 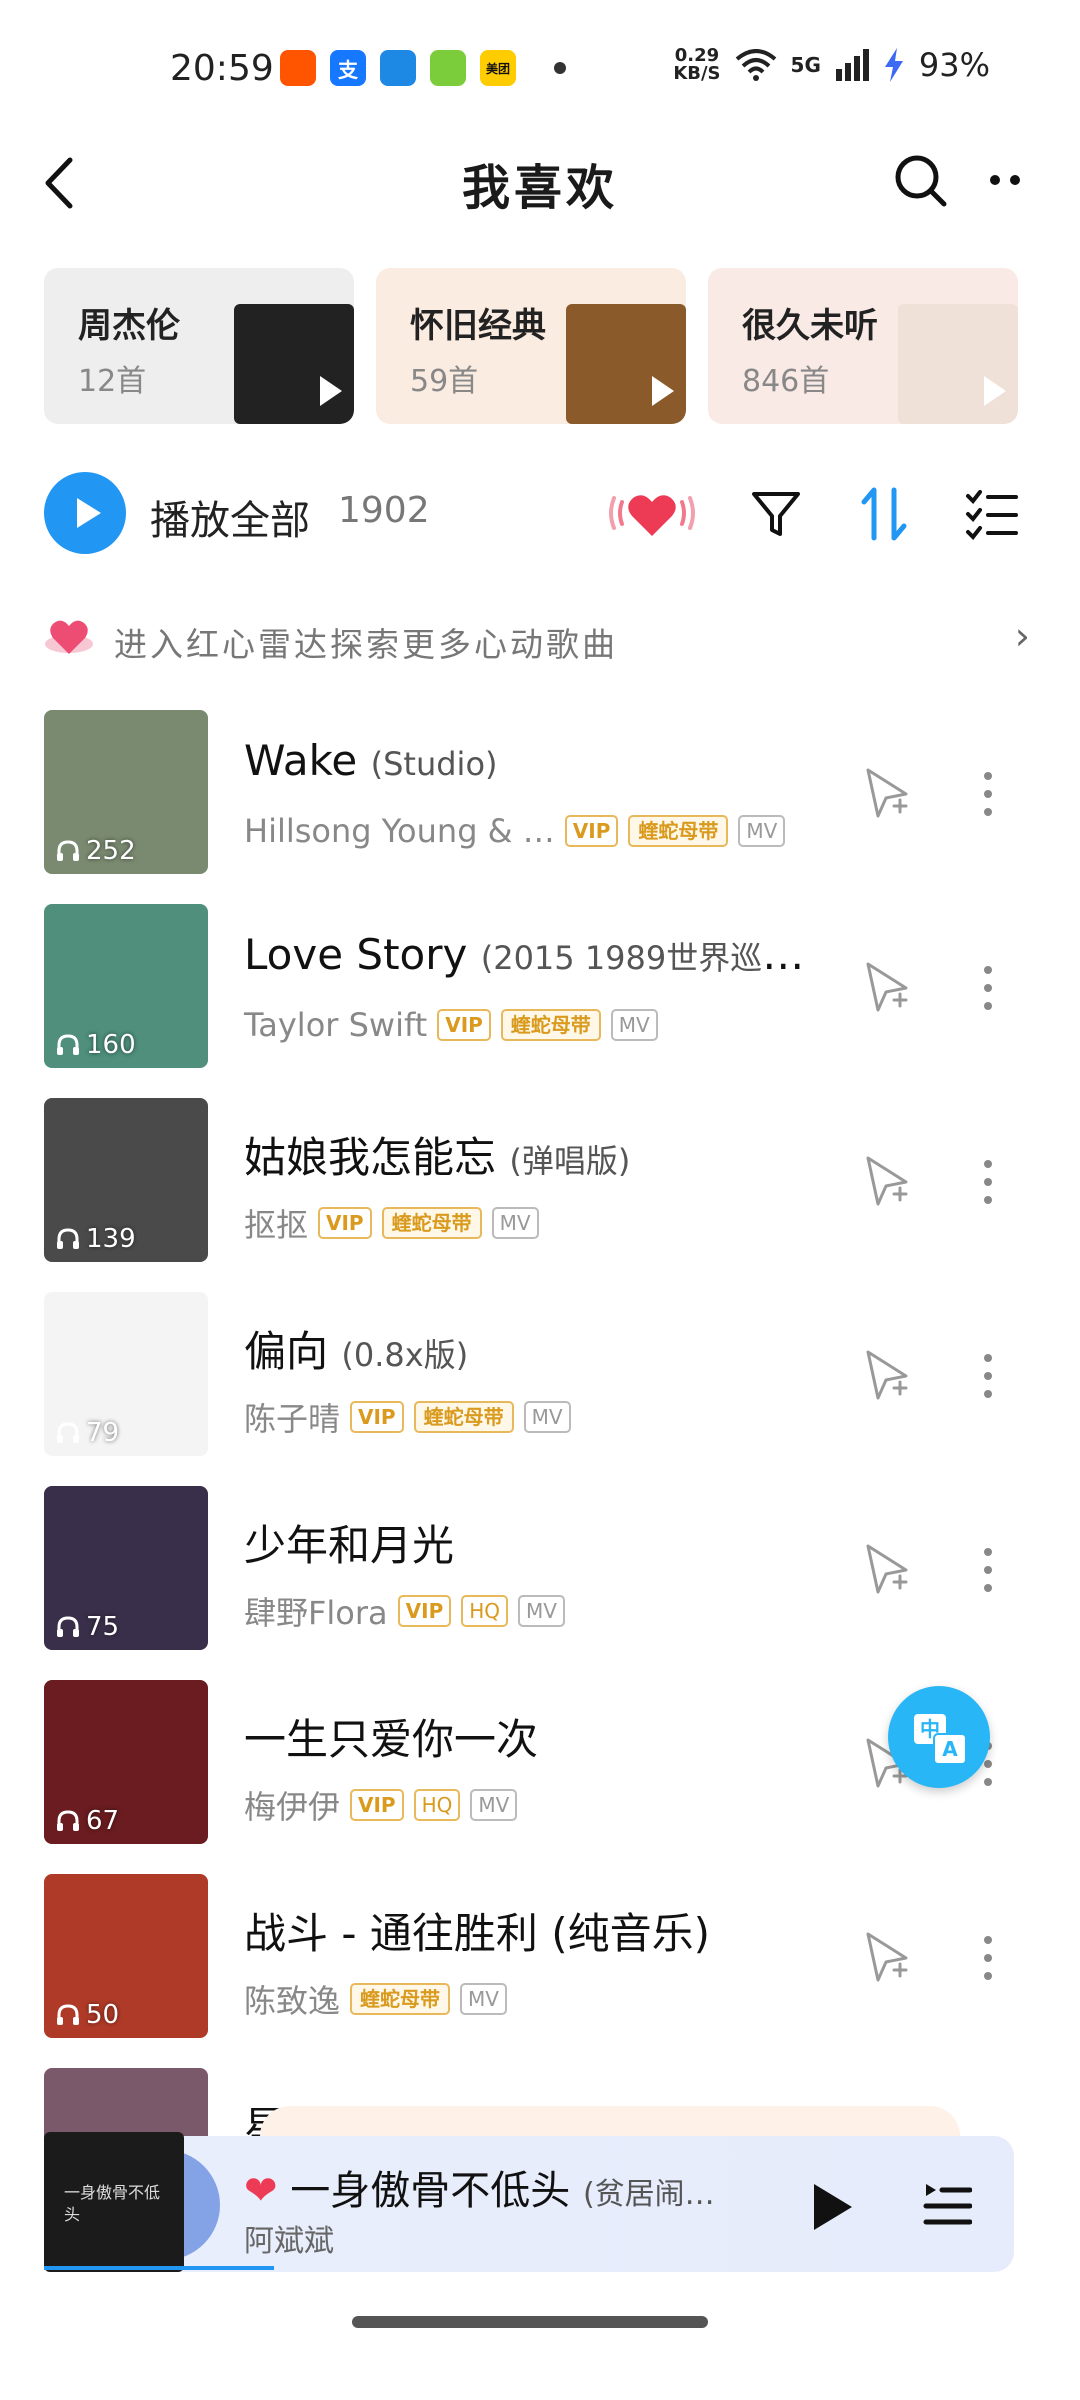 What do you see at coordinates (540, 513) in the screenshot?
I see `play-all-row: 播放全部 1902` at bounding box center [540, 513].